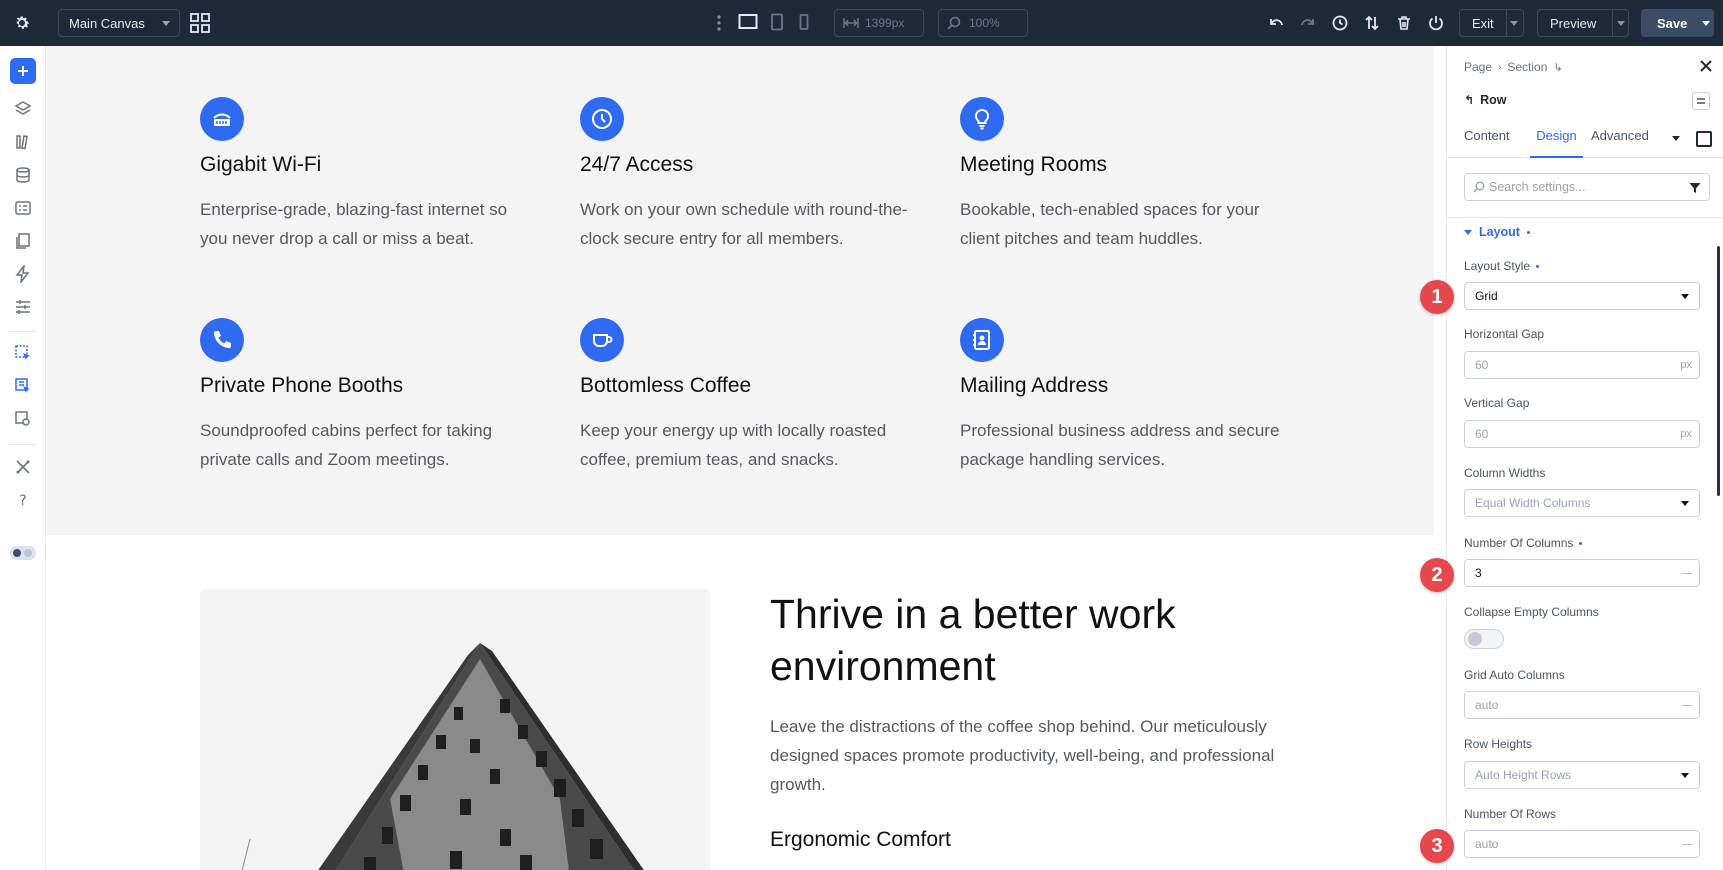  I want to click on library-icon, so click(23, 142).